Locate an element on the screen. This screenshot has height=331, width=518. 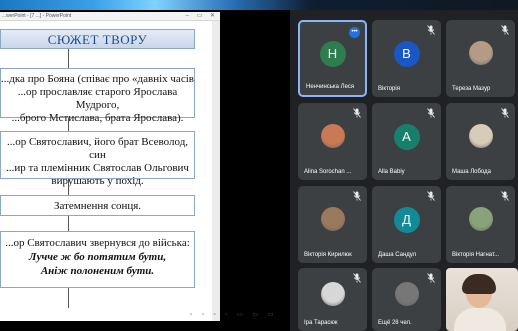
self-video-tile is located at coordinates (482, 299).